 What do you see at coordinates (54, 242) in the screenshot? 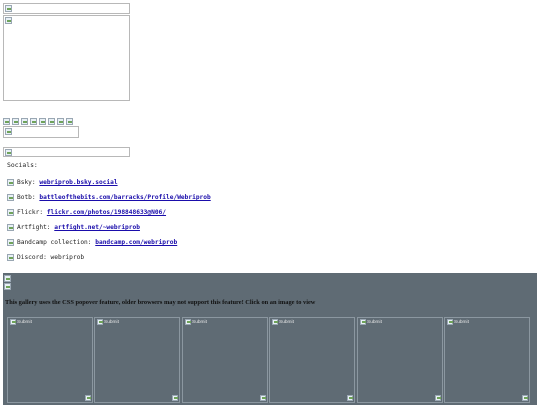
I see `social-label: Bandcamp collection:` at bounding box center [54, 242].